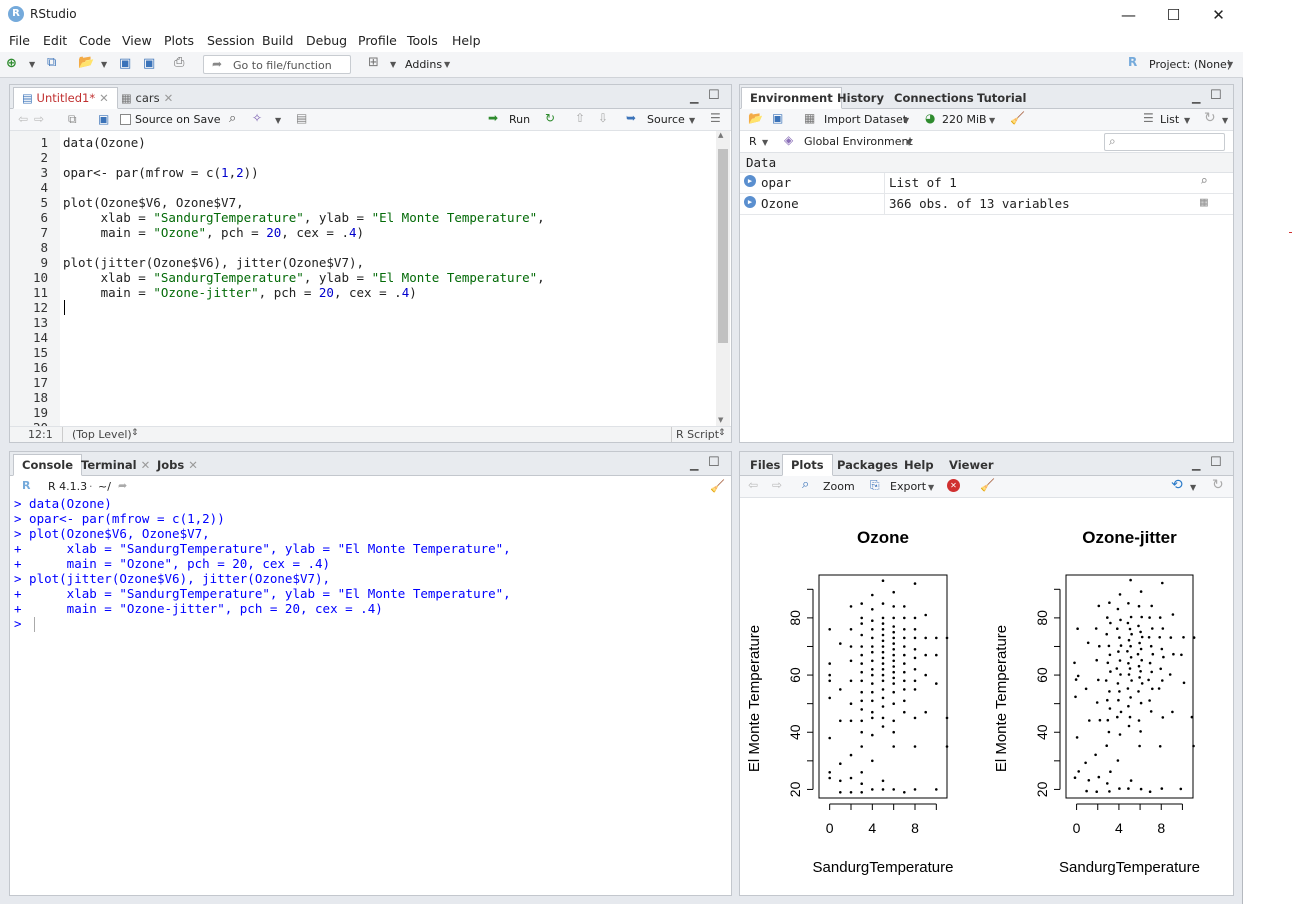 This screenshot has height=904, width=1292. What do you see at coordinates (697, 434) in the screenshot?
I see `file-type-selector: R Script` at bounding box center [697, 434].